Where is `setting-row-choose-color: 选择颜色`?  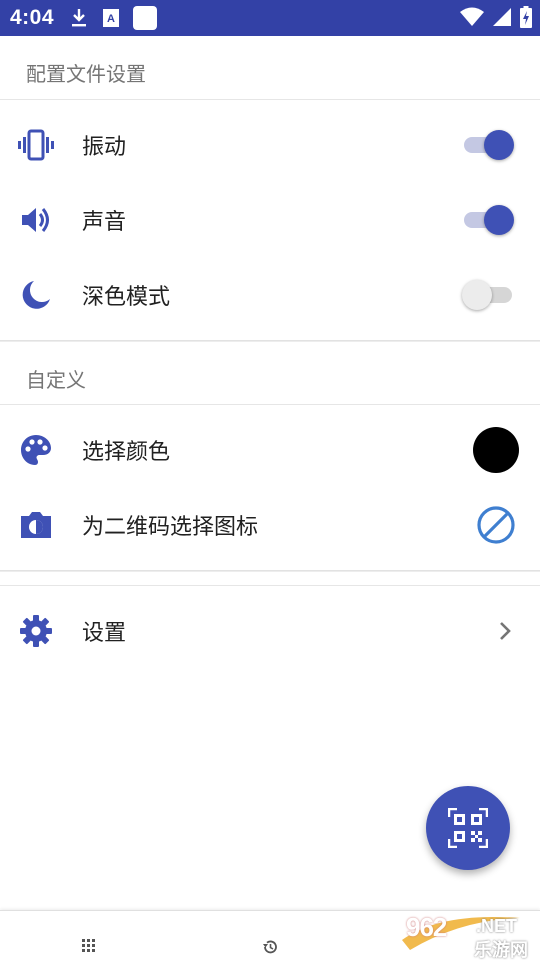
setting-row-choose-color: 选择颜色 is located at coordinates (270, 450).